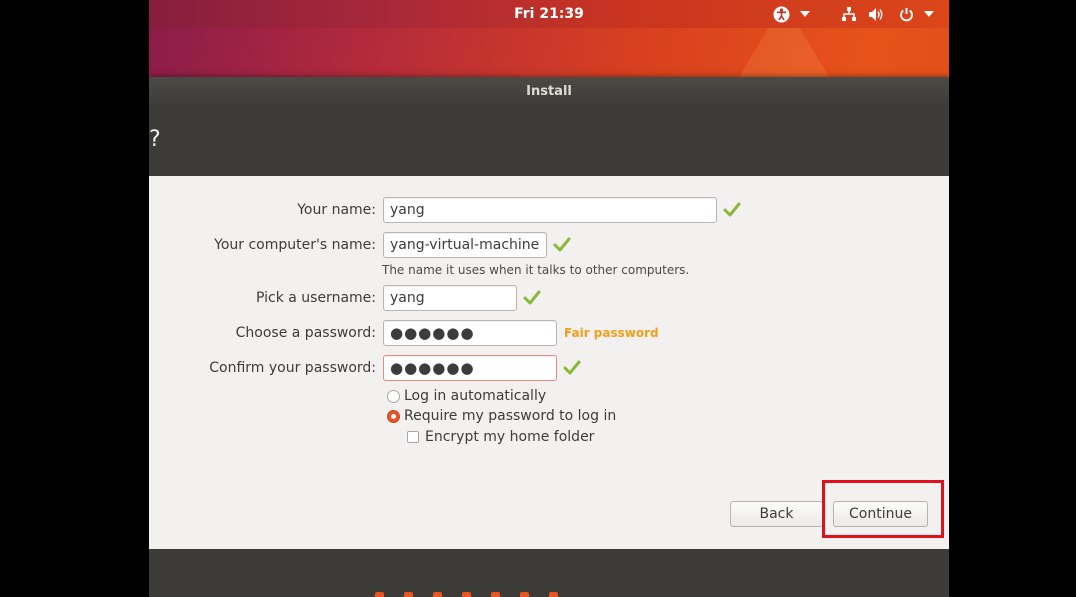  Describe the element at coordinates (475, 396) in the screenshot. I see `auto-login-label: Log in automatically` at that location.